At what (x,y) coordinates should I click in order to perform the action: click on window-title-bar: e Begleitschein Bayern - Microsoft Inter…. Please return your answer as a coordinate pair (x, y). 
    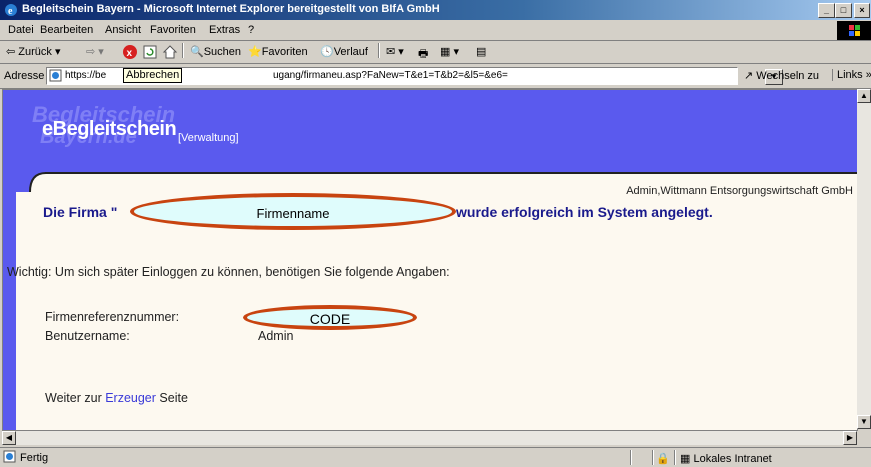
    Looking at the image, I should click on (435, 10).